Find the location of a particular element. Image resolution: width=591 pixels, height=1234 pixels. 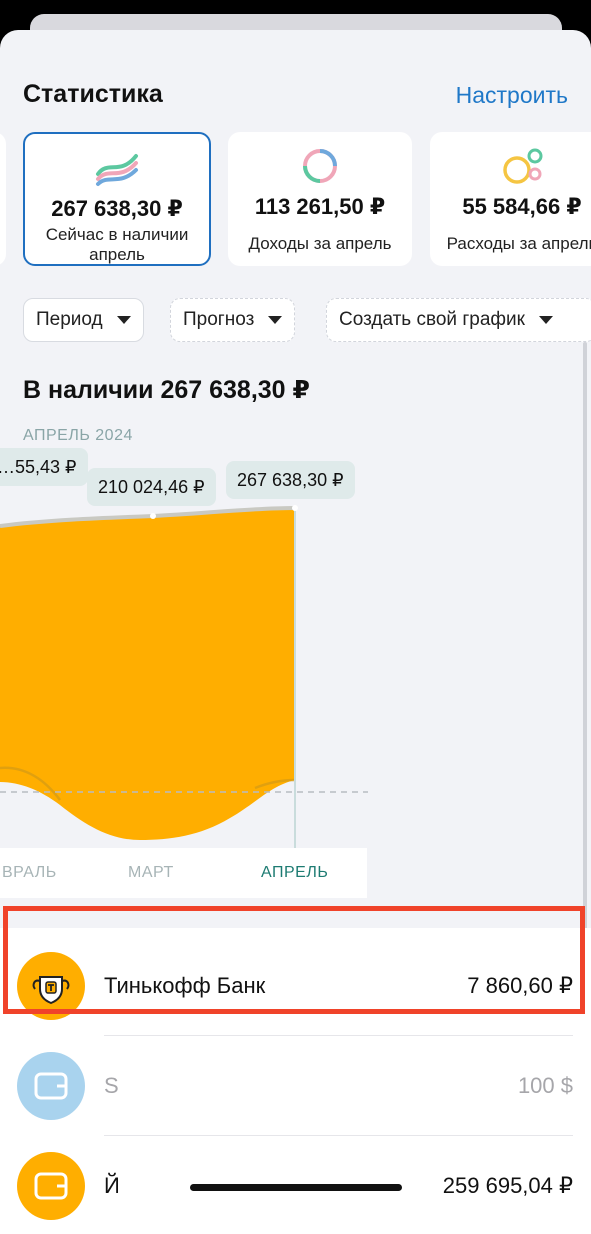

account-row: S 100 $ is located at coordinates (295, 1086).